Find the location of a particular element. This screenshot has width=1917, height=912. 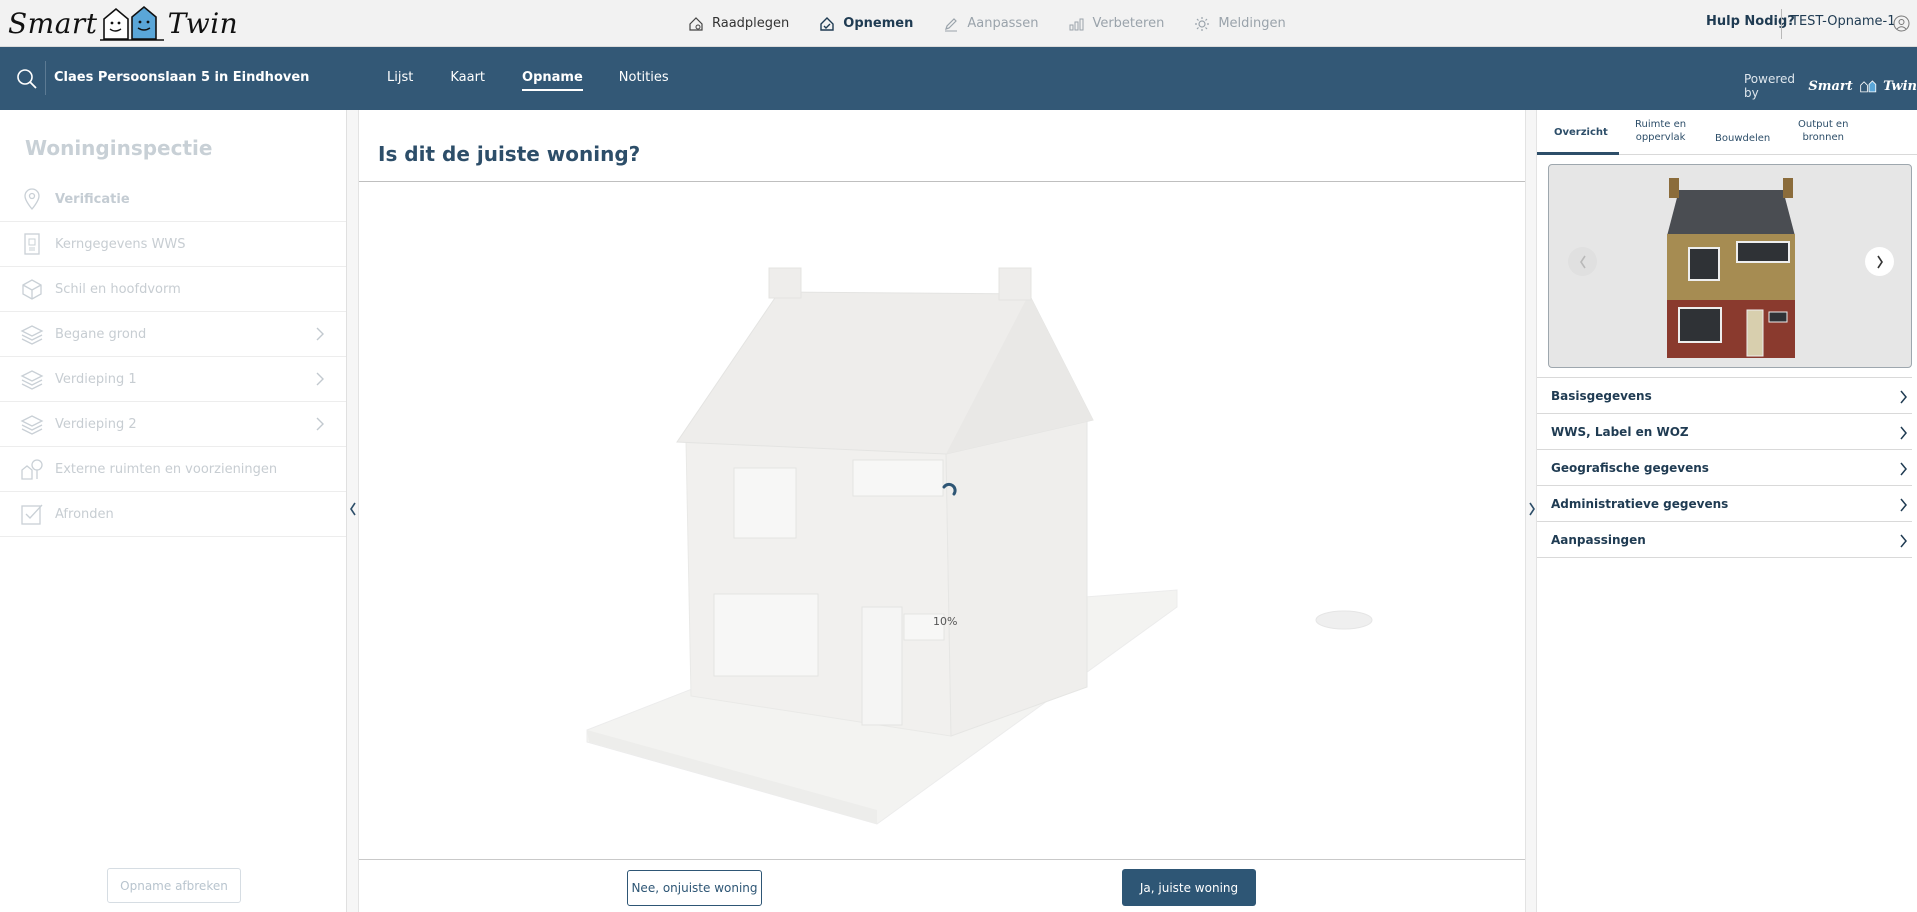

cube-icon is located at coordinates (32, 289).